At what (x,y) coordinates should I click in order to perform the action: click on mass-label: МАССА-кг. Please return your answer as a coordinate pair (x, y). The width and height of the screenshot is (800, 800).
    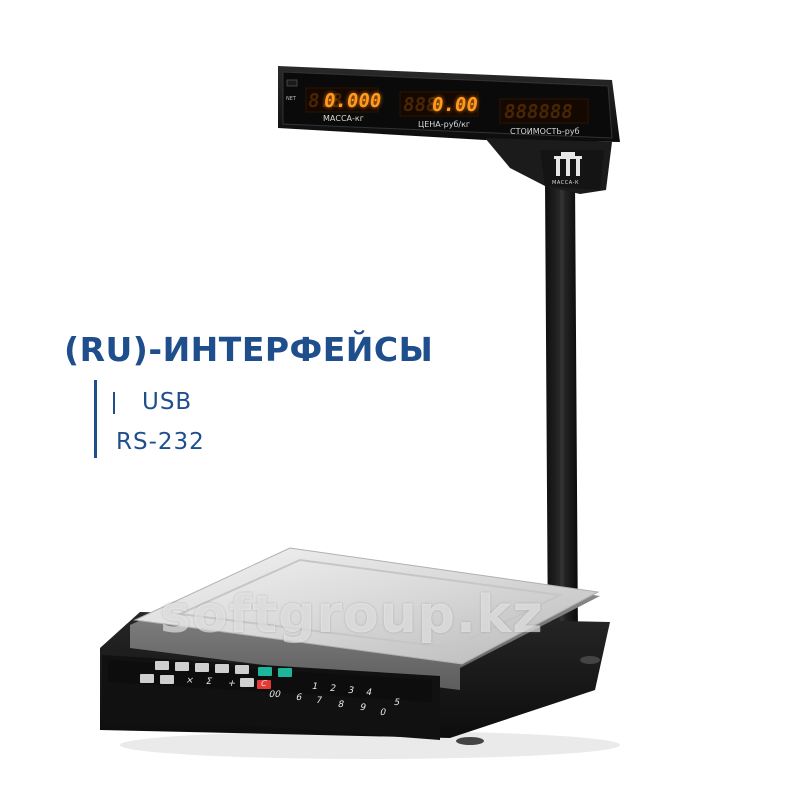
    Looking at the image, I should click on (343, 118).